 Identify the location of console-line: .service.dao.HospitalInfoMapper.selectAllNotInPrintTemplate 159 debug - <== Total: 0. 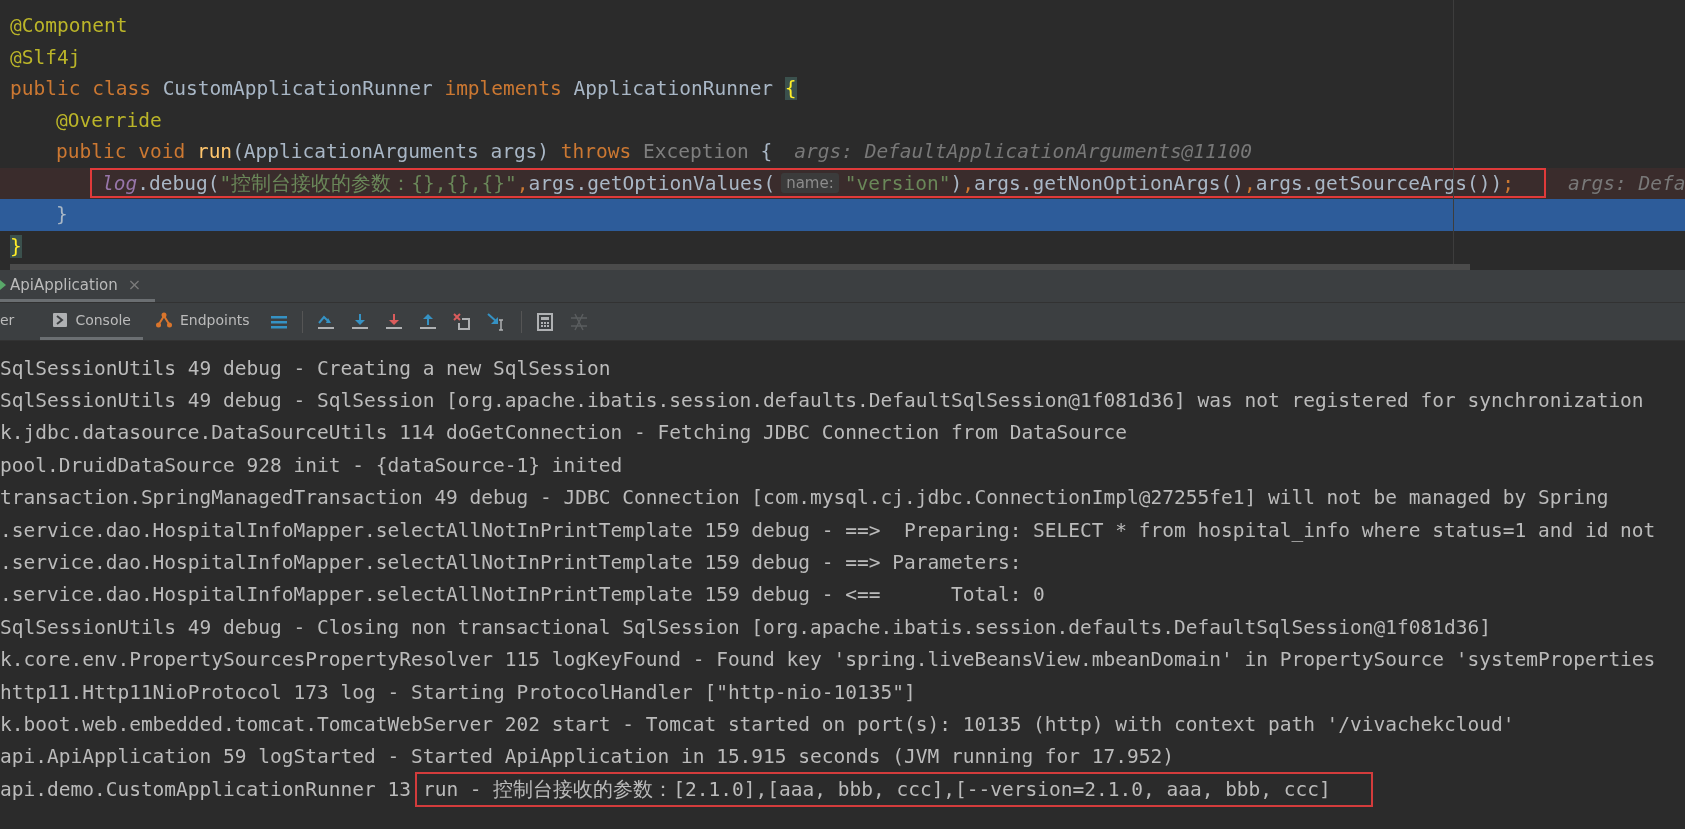
(522, 595).